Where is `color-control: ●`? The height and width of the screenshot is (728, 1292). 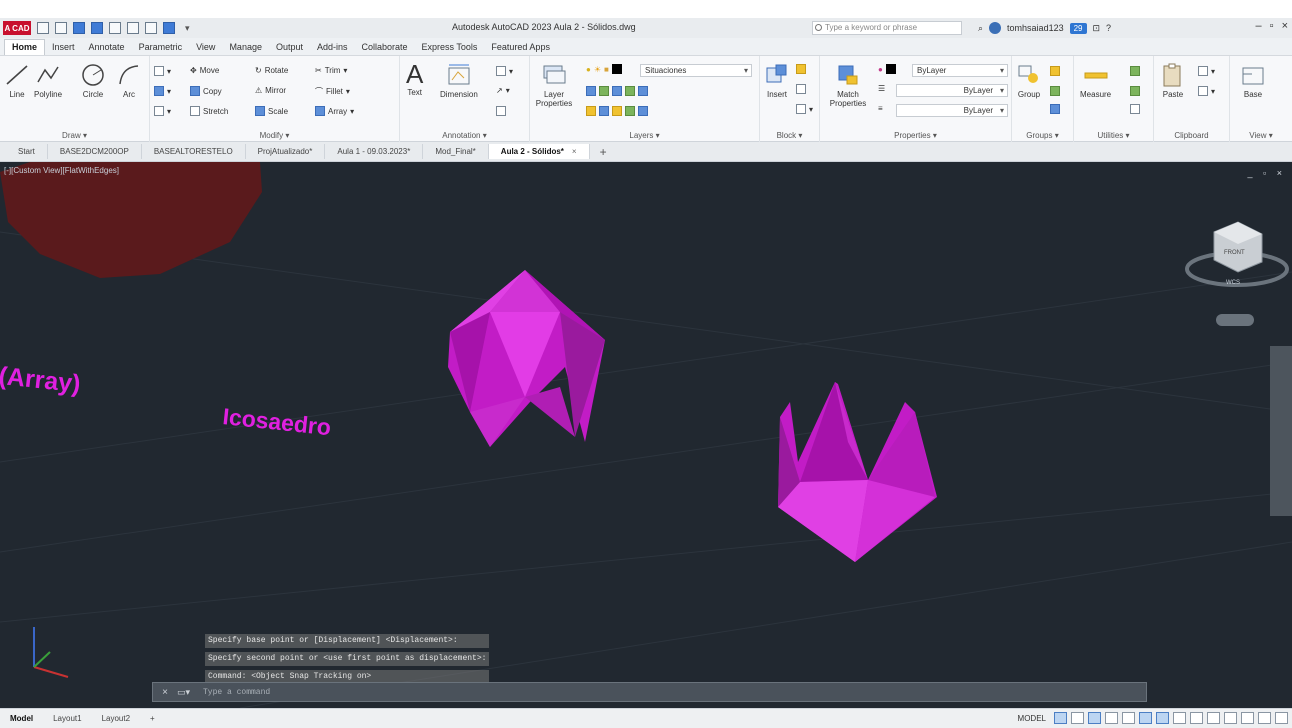 color-control: ● is located at coordinates (887, 69).